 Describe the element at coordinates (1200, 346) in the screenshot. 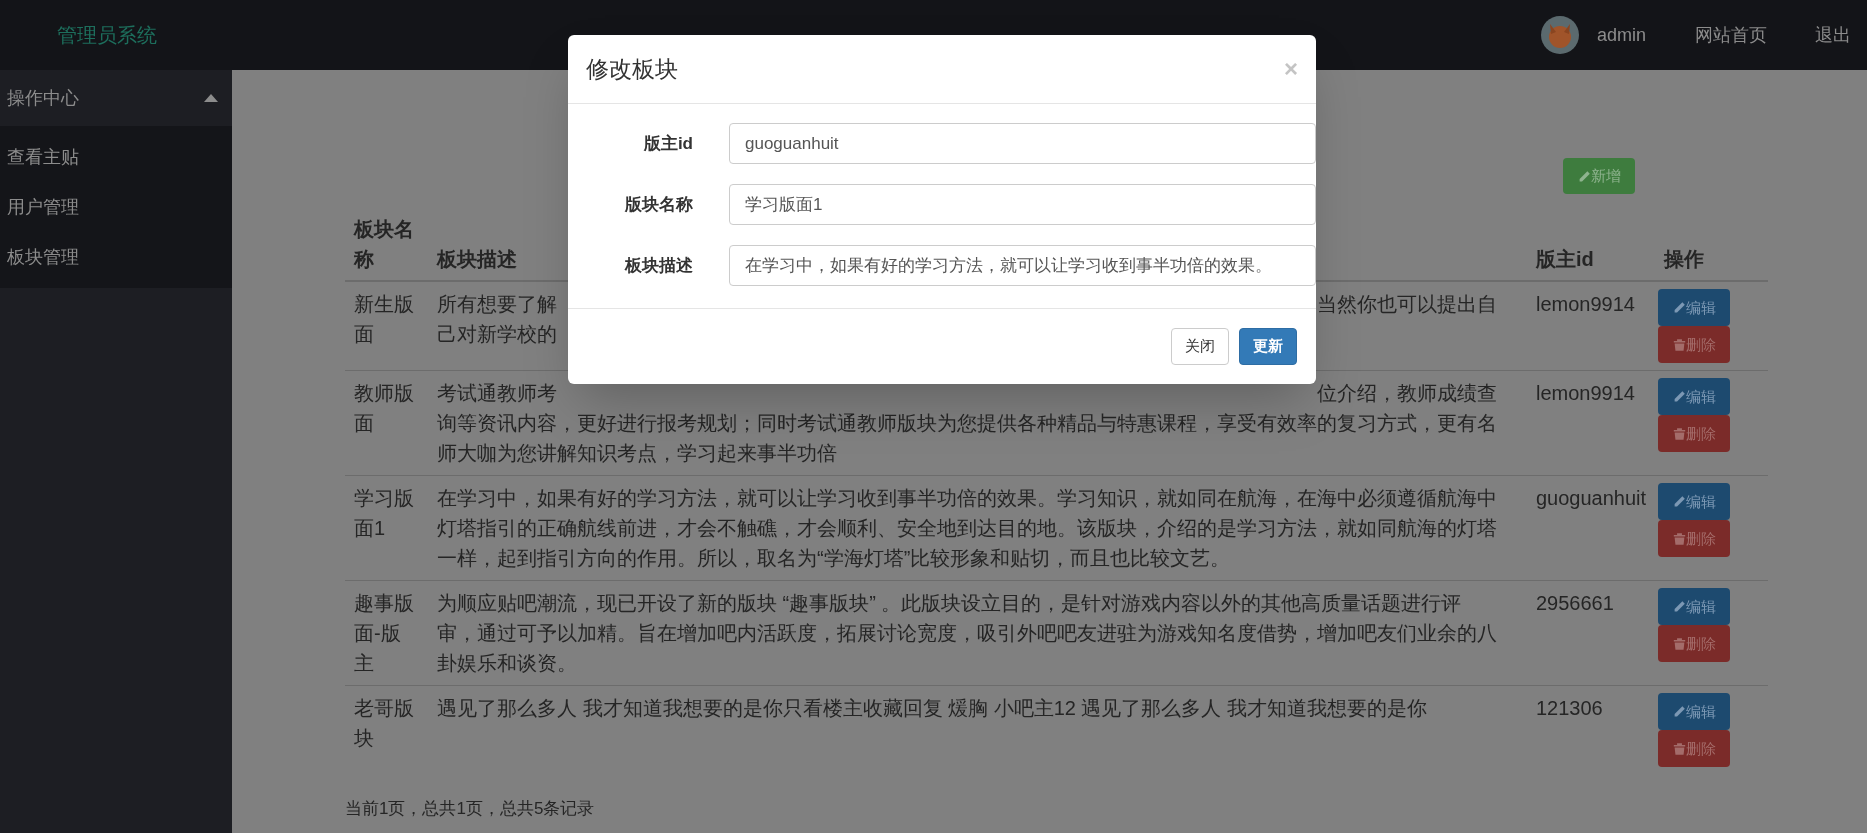

I see `close-dialog-button: 关闭` at that location.